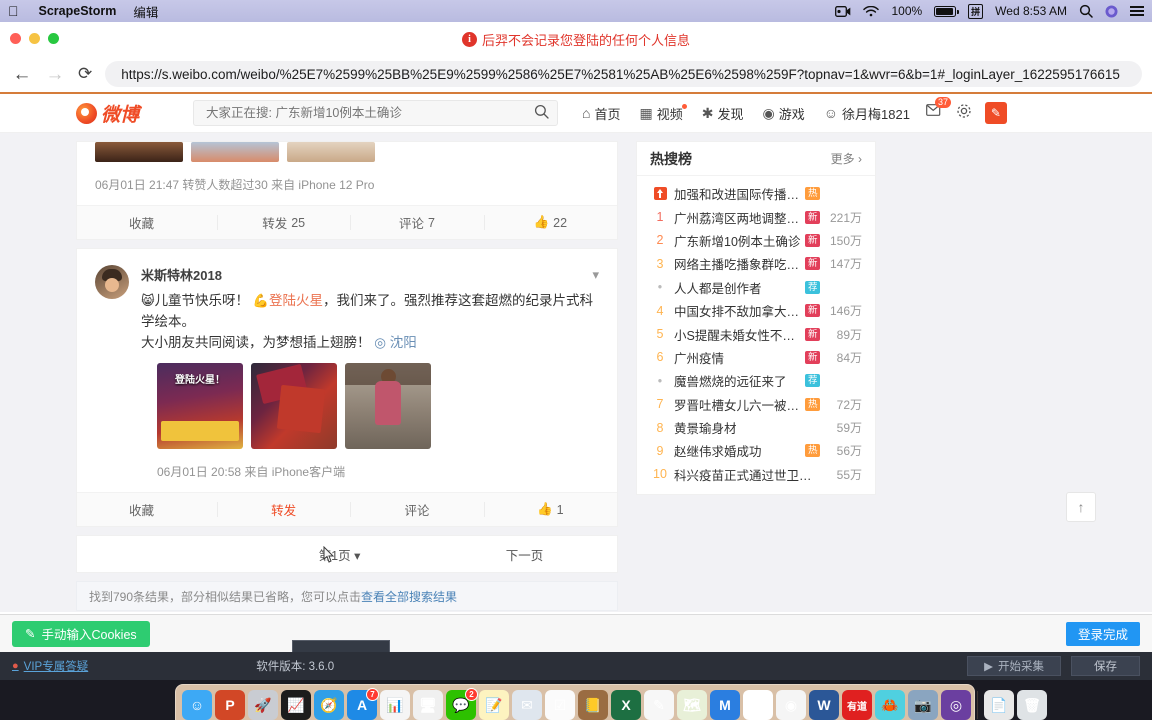 The image size is (1152, 720). I want to click on hot-search-row: 8 黄景瑜身材 59万, so click(756, 427).